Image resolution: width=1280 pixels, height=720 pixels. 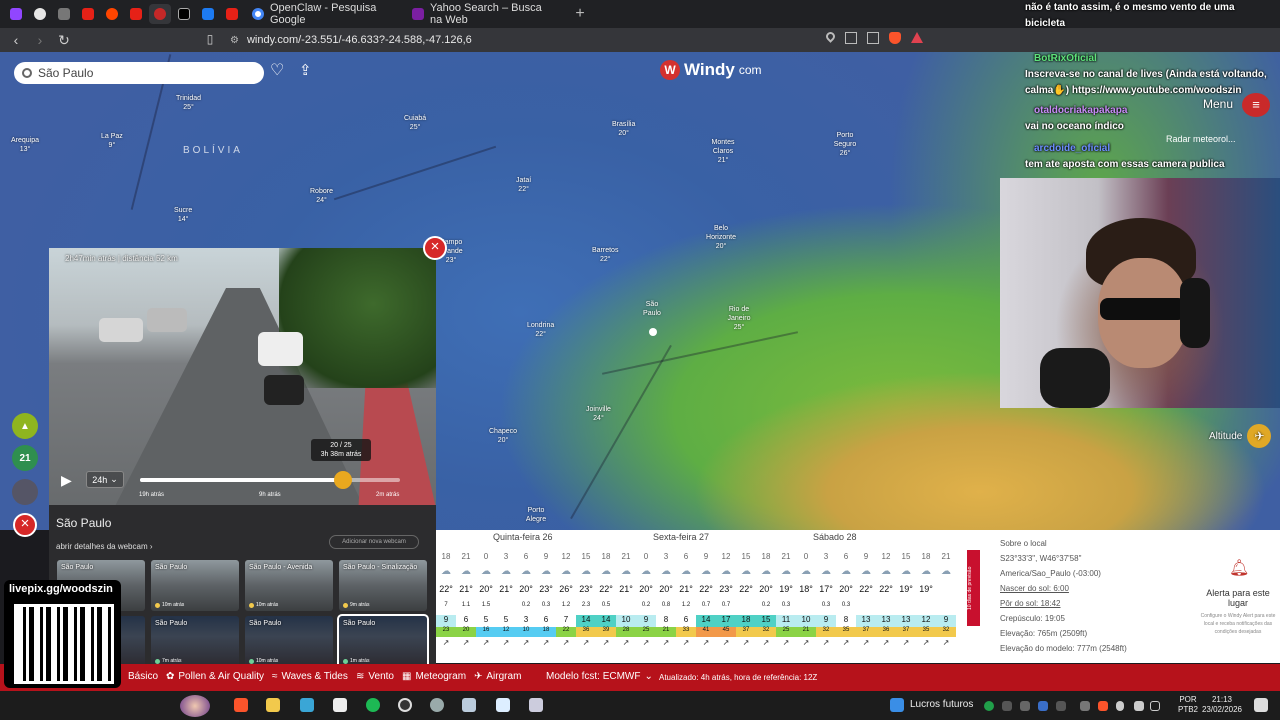 What do you see at coordinates (1139, 706) in the screenshot?
I see `volume-icon` at bounding box center [1139, 706].